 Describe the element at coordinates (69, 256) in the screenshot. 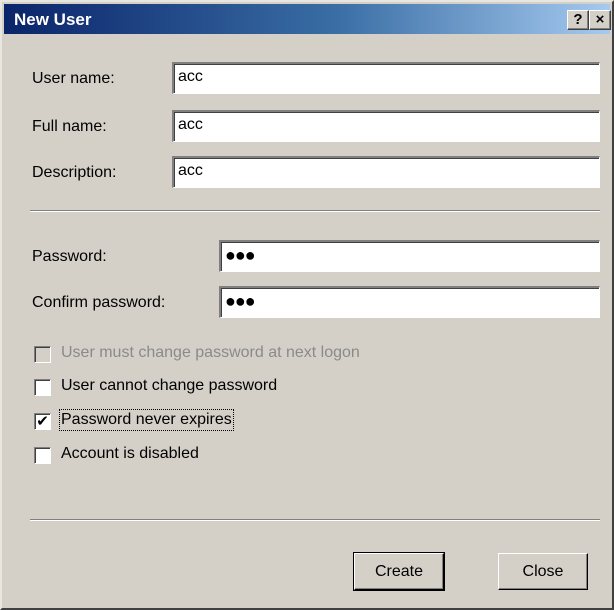

I see `password-label: Password:` at that location.